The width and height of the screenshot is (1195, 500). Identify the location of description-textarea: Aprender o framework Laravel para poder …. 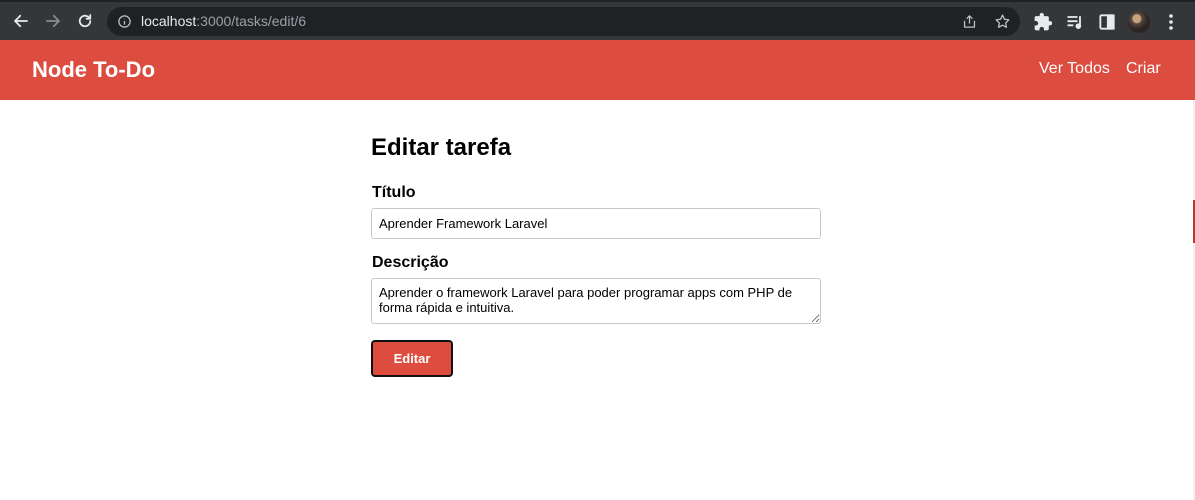
(596, 301).